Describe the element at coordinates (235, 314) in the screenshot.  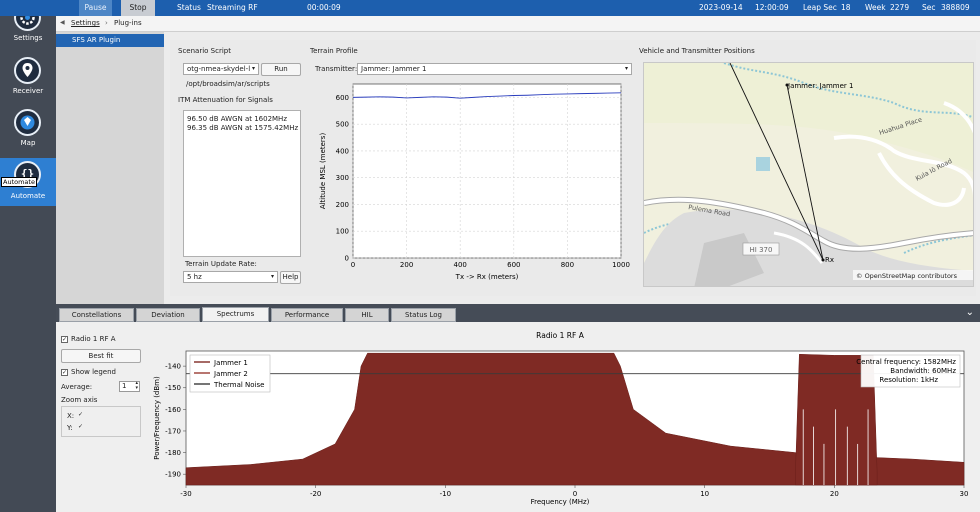
I see `tab-spectrums: Spectrums` at that location.